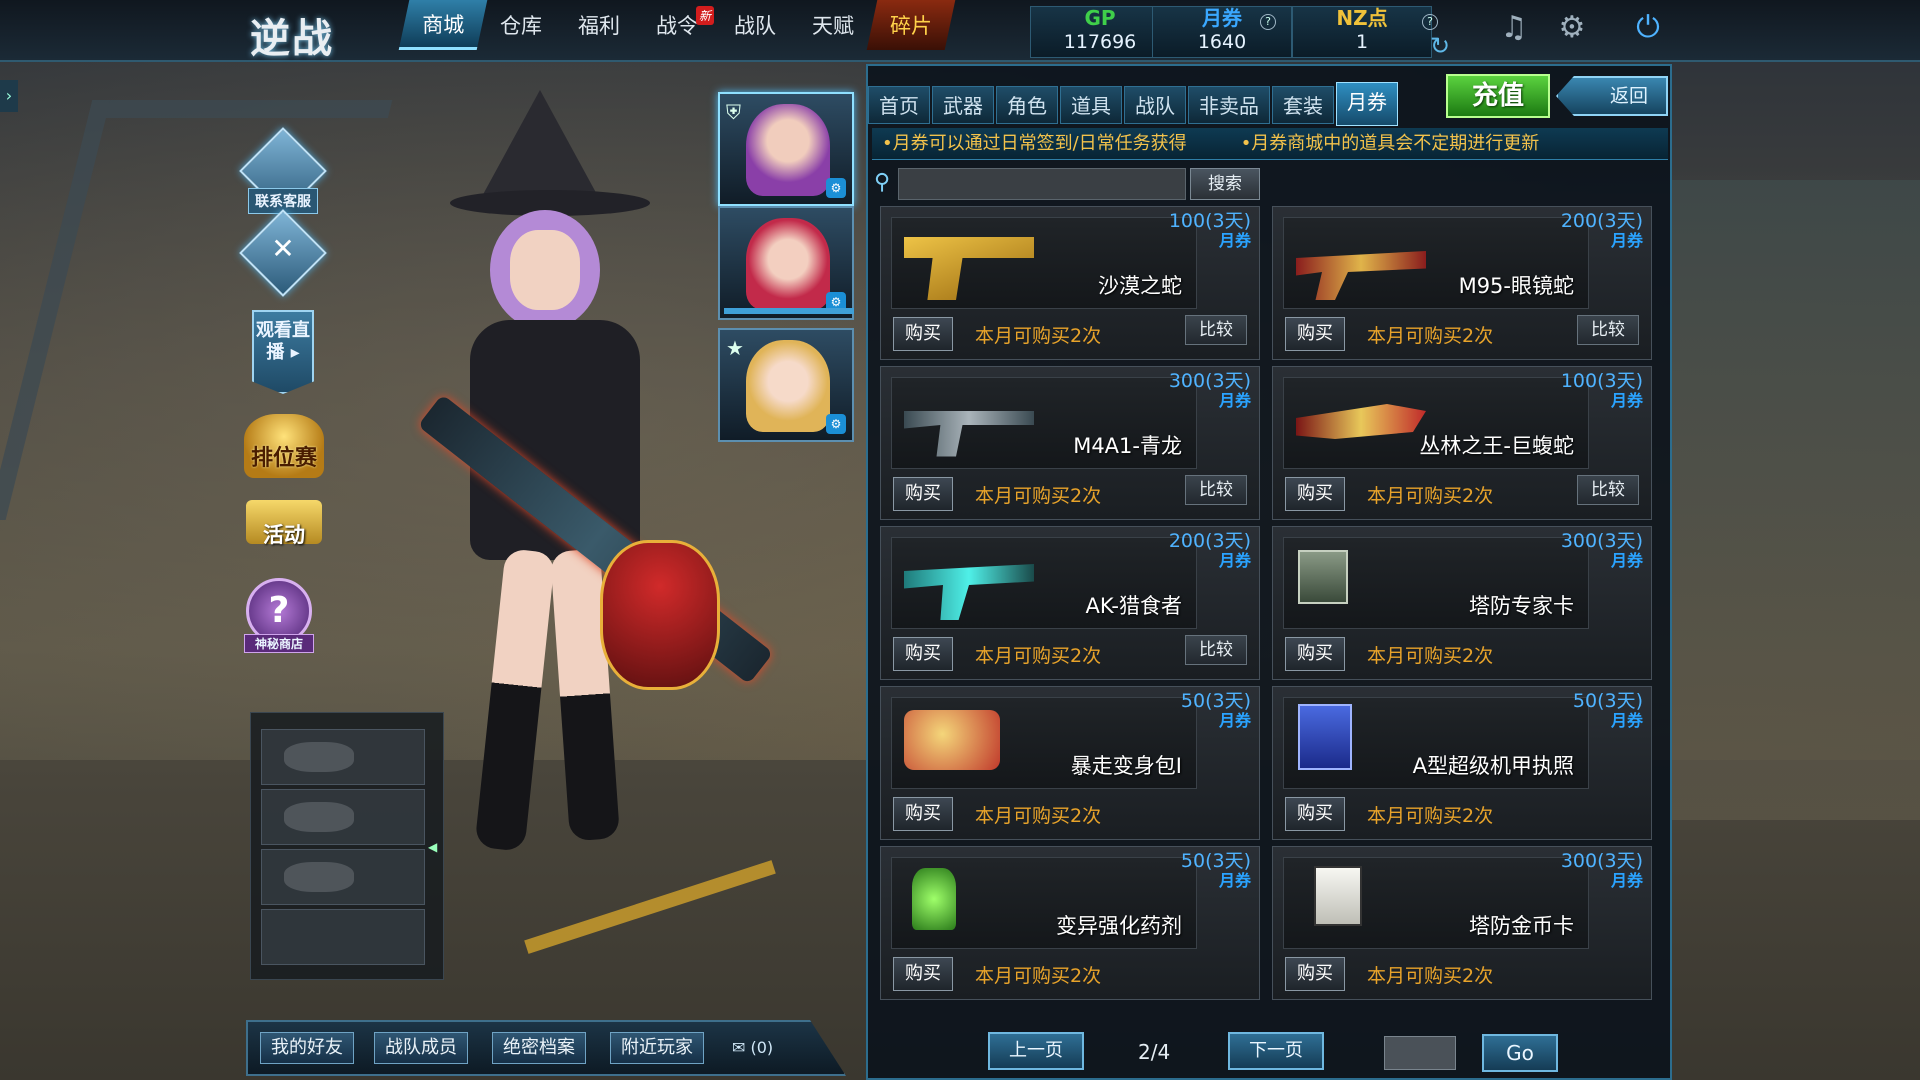  What do you see at coordinates (1521, 926) in the screenshot?
I see `item-name: 塔防金币卡` at bounding box center [1521, 926].